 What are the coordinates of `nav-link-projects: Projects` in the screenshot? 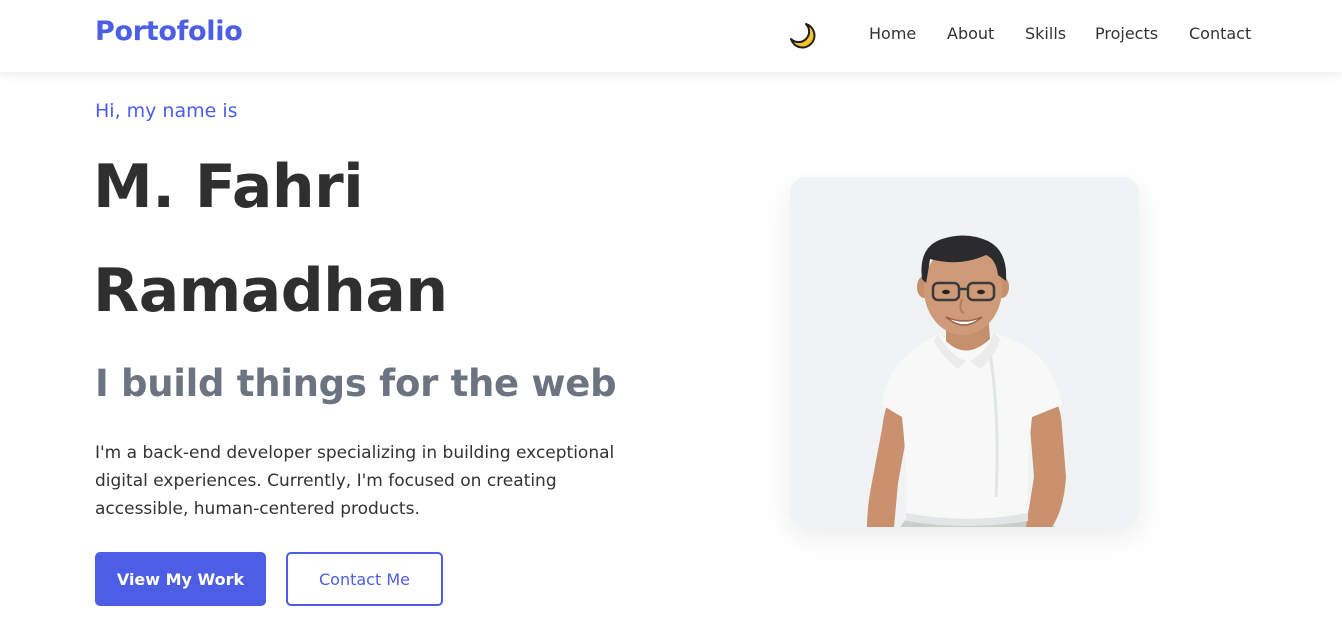 It's located at (1126, 33).